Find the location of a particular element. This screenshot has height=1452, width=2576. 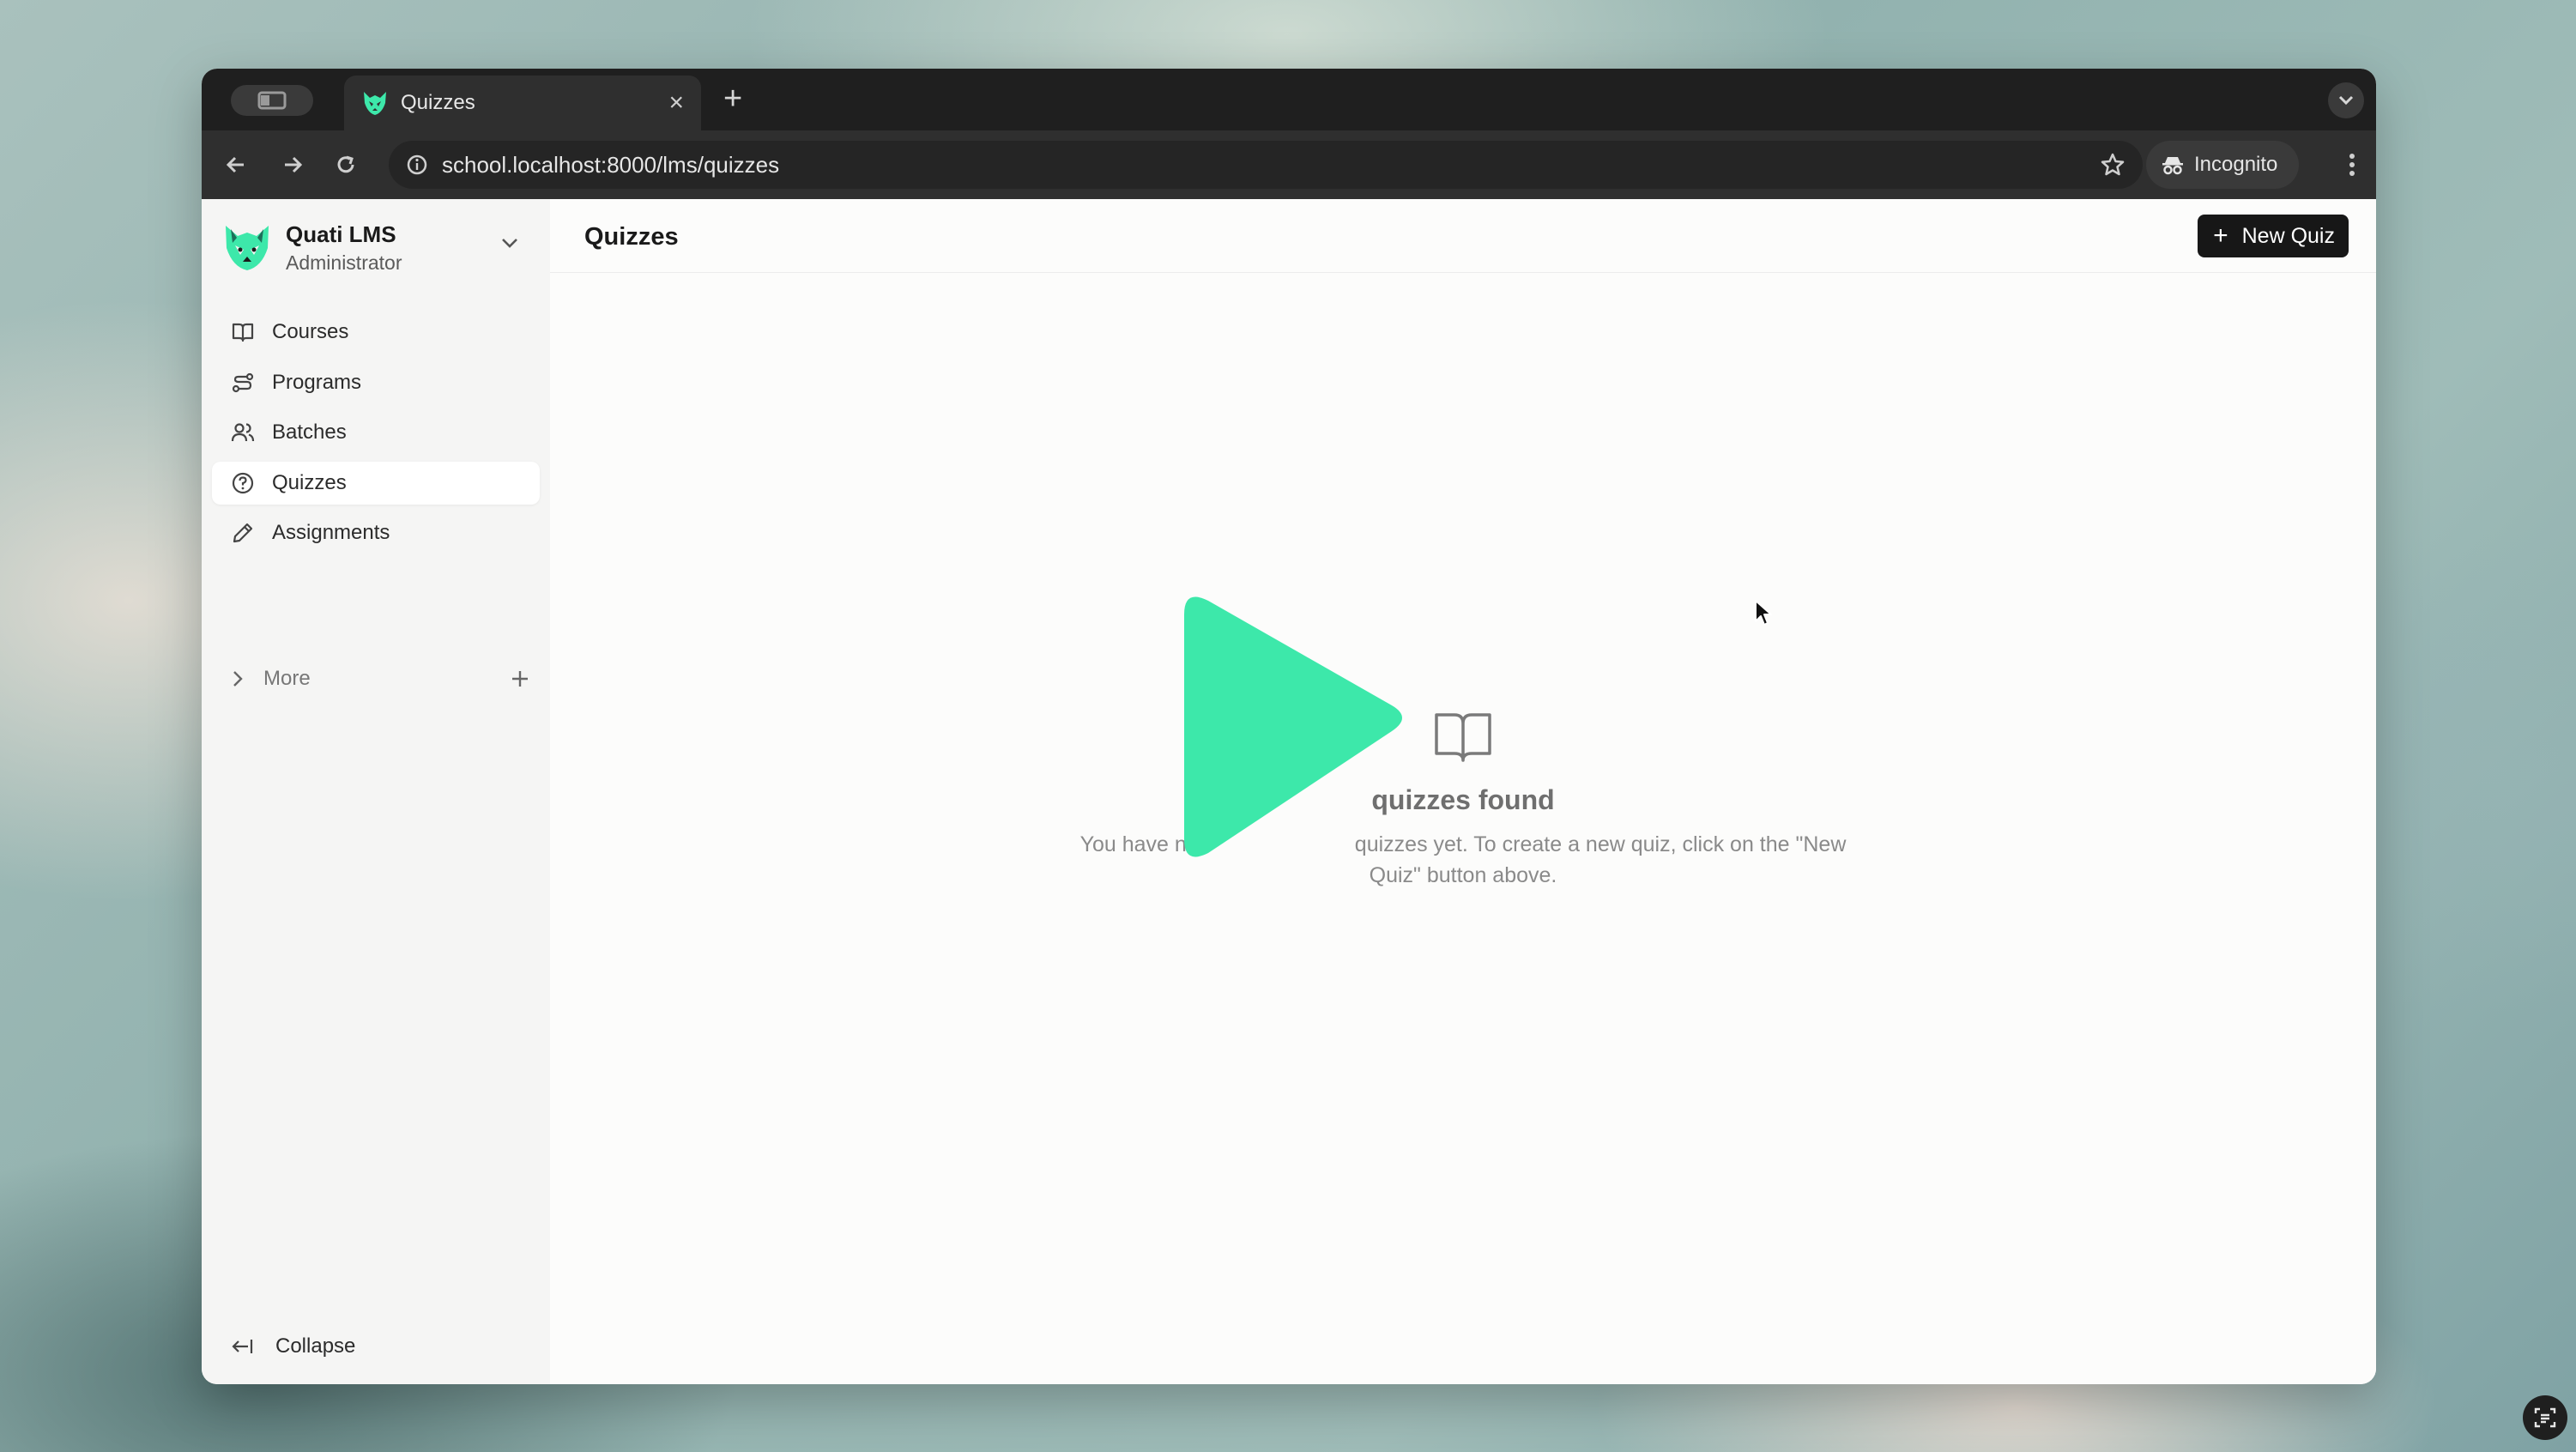

new-quiz-label: New Quiz is located at coordinates (2288, 235).